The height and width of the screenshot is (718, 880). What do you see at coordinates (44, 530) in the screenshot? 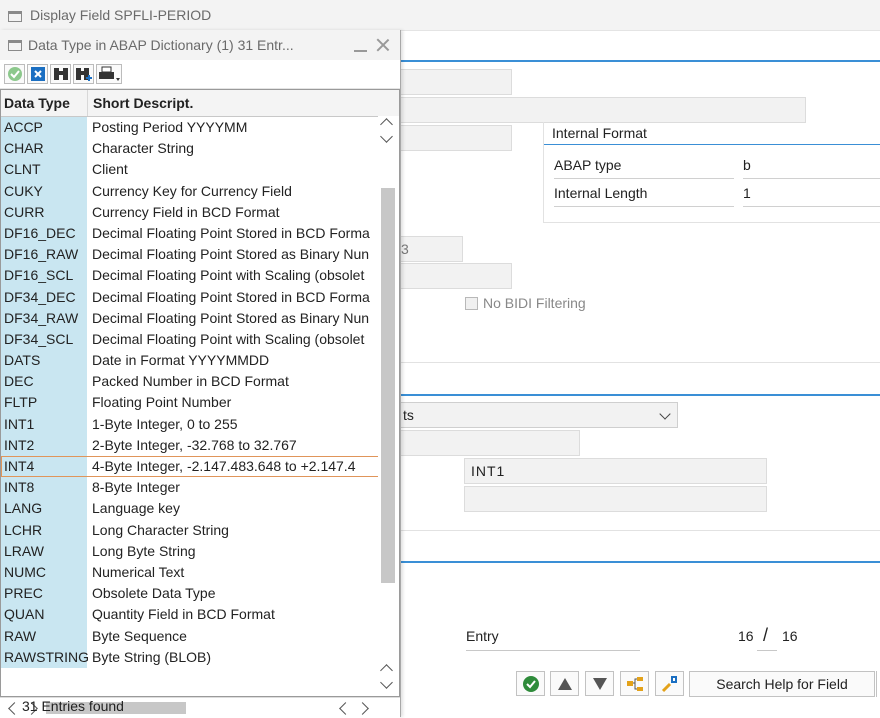
I see `cell-data-type: LCHR` at bounding box center [44, 530].